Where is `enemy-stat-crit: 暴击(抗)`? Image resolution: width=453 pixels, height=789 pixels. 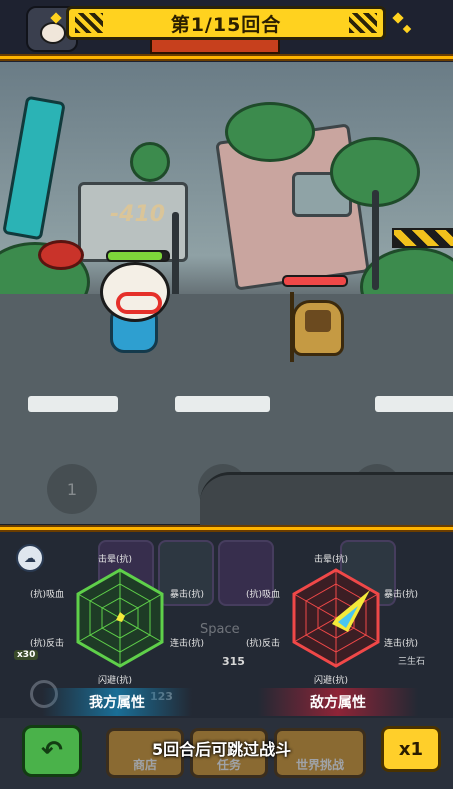 enemy-stat-crit: 暴击(抗) is located at coordinates (401, 595).